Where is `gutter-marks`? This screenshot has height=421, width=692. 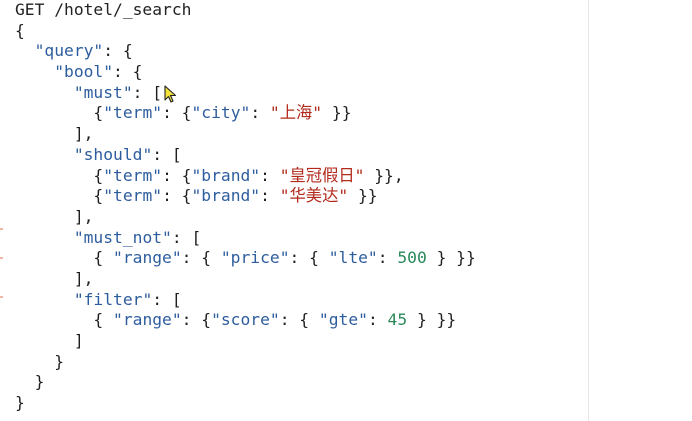 gutter-marks is located at coordinates (1, 210).